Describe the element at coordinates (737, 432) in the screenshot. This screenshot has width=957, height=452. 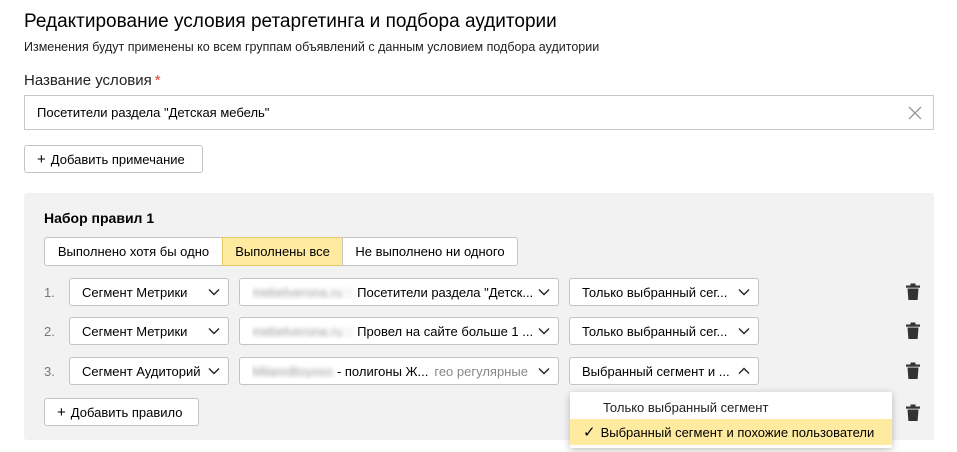
I see `dropdown-option-label: Выбранный сегмент и похожие пользователи` at that location.